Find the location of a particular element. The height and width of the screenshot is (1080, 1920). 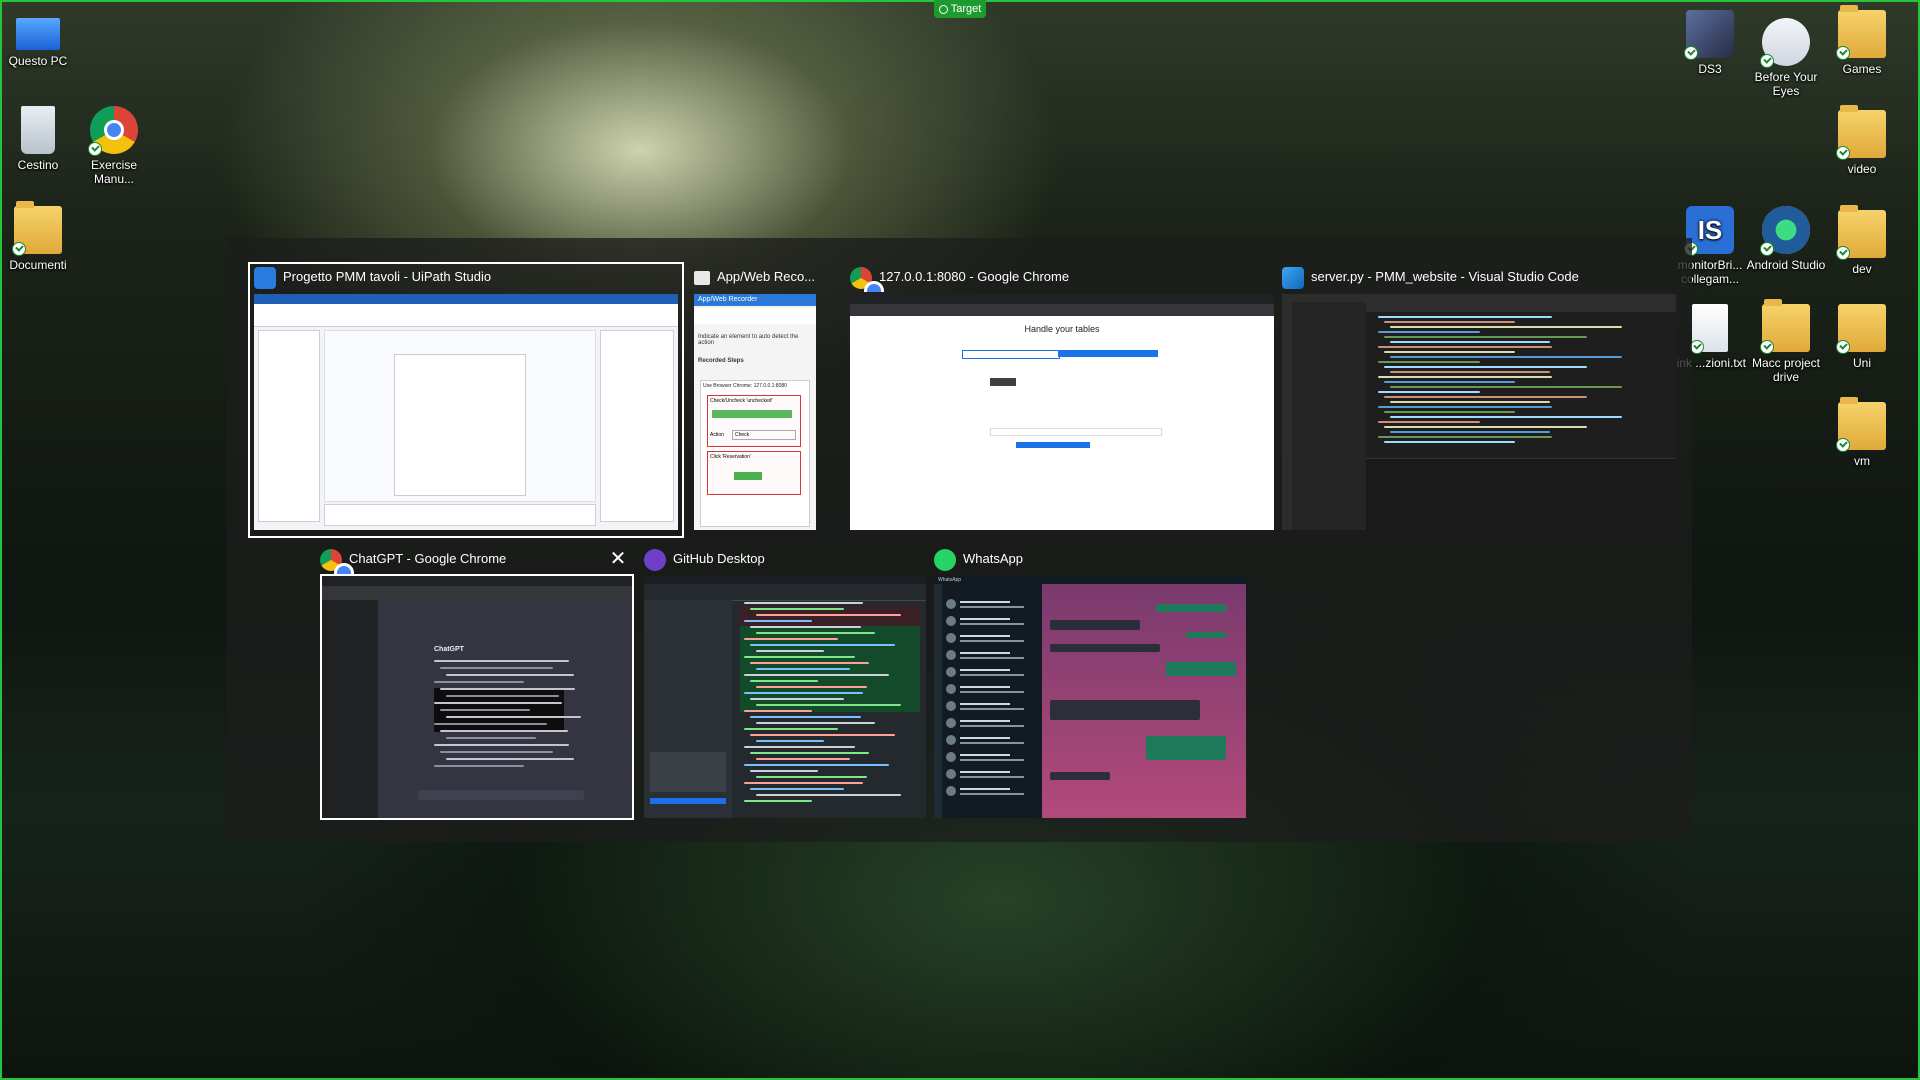

window-thumbnail: ChatGPT is located at coordinates (477, 697).